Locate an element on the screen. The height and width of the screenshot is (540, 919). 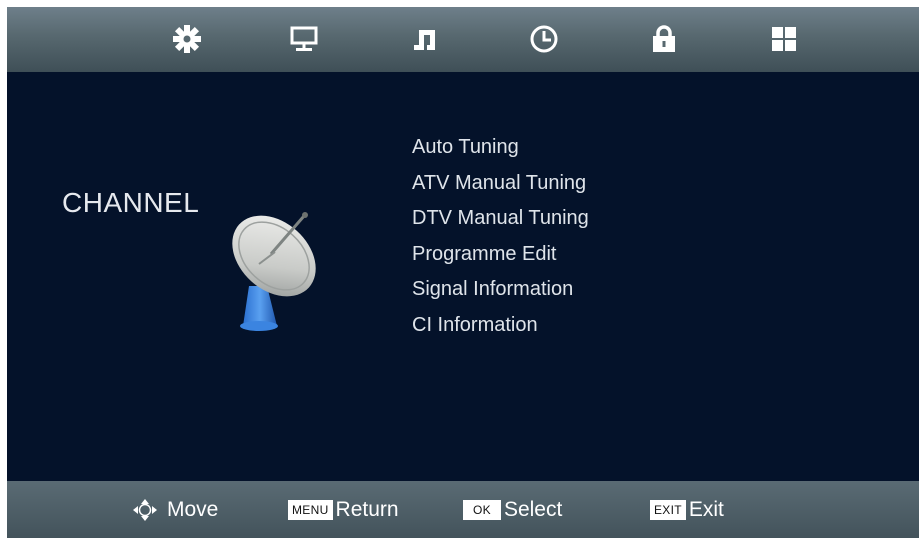
menu-item-auto-tuning: Auto Tuning is located at coordinates (516, 148).